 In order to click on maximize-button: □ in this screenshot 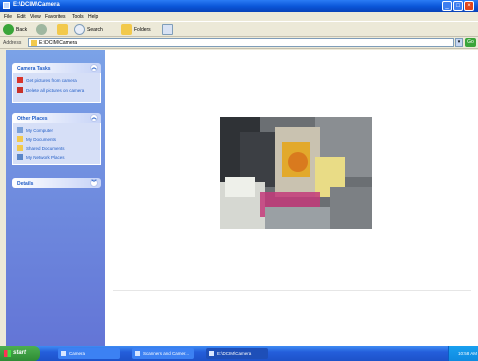, I will do `click(458, 6)`.